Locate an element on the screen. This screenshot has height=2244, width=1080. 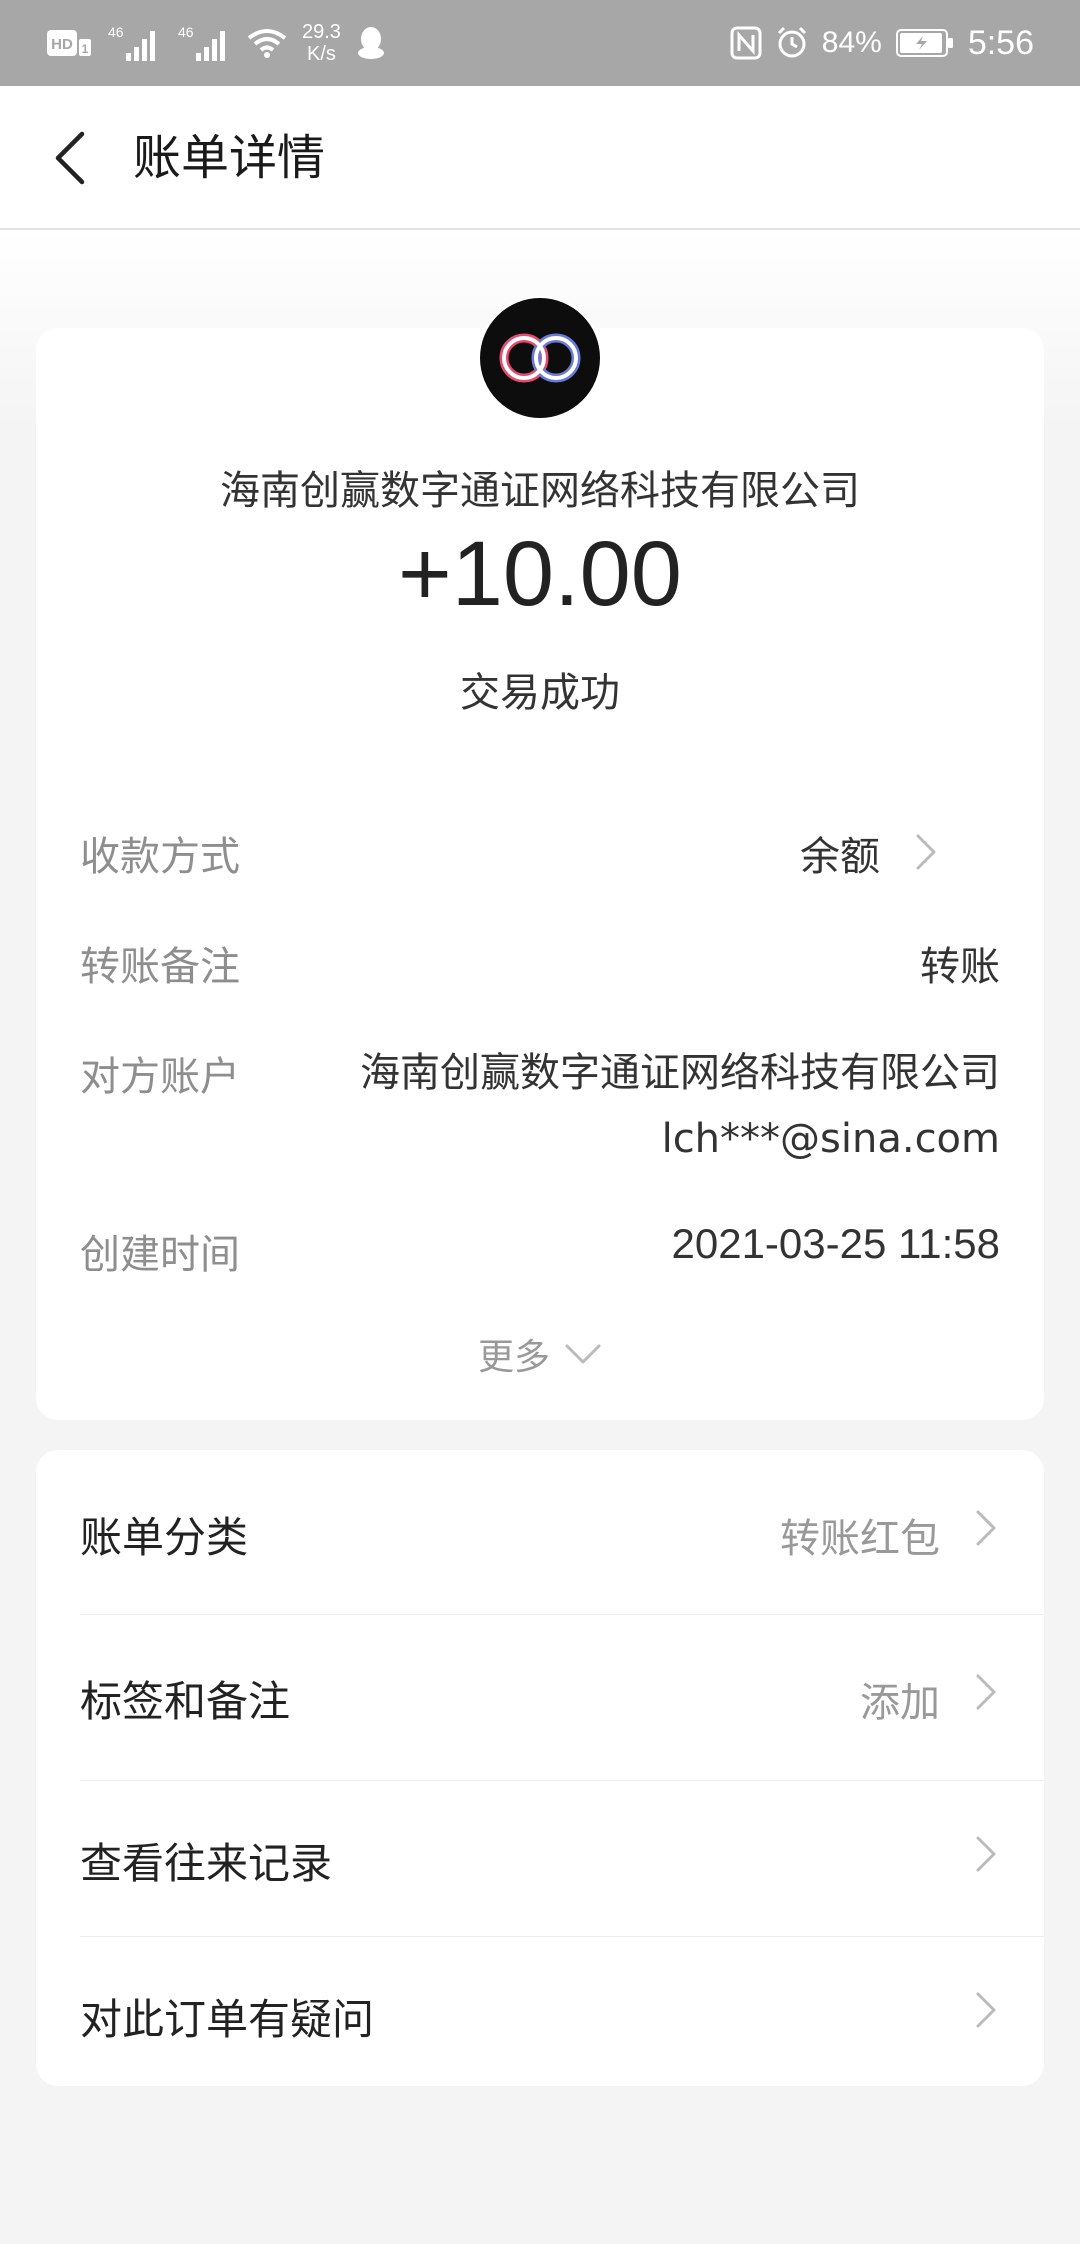
question-label: 对此订单有疑问 is located at coordinates (227, 2019).